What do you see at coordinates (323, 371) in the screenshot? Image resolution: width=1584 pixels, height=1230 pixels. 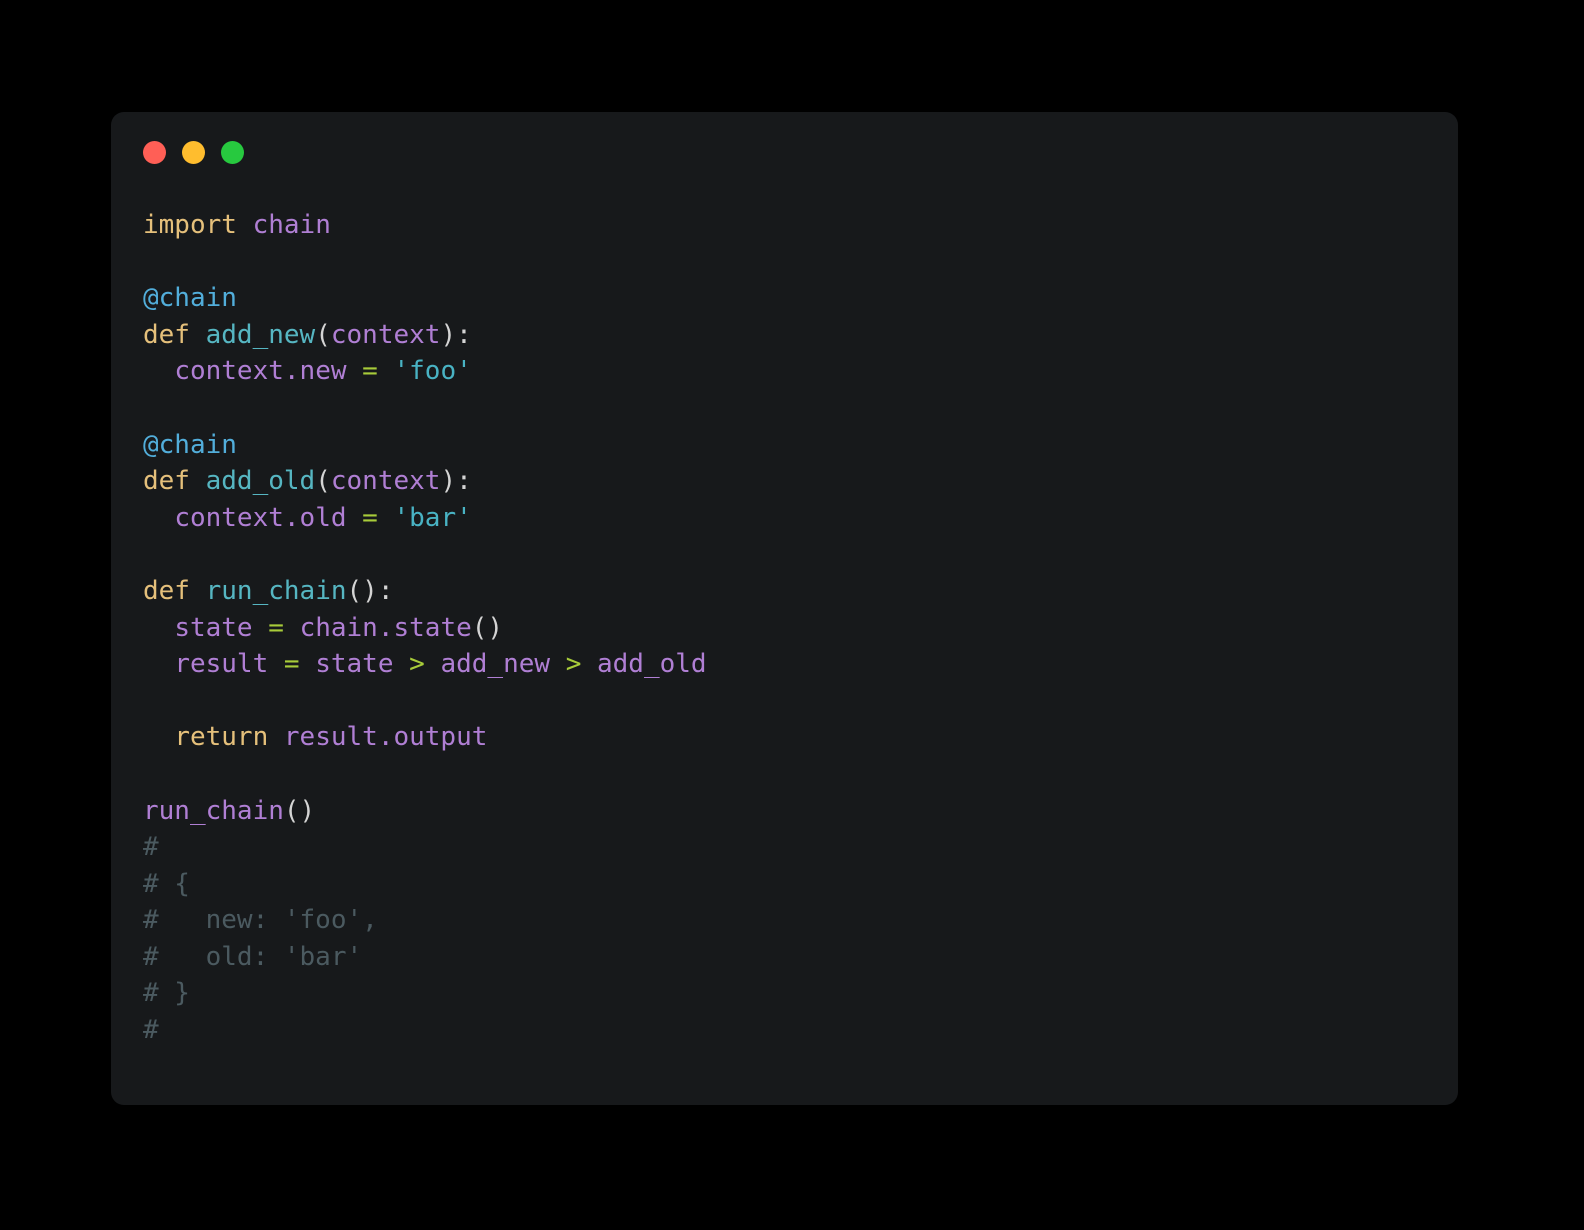 I see `code-token: new` at bounding box center [323, 371].